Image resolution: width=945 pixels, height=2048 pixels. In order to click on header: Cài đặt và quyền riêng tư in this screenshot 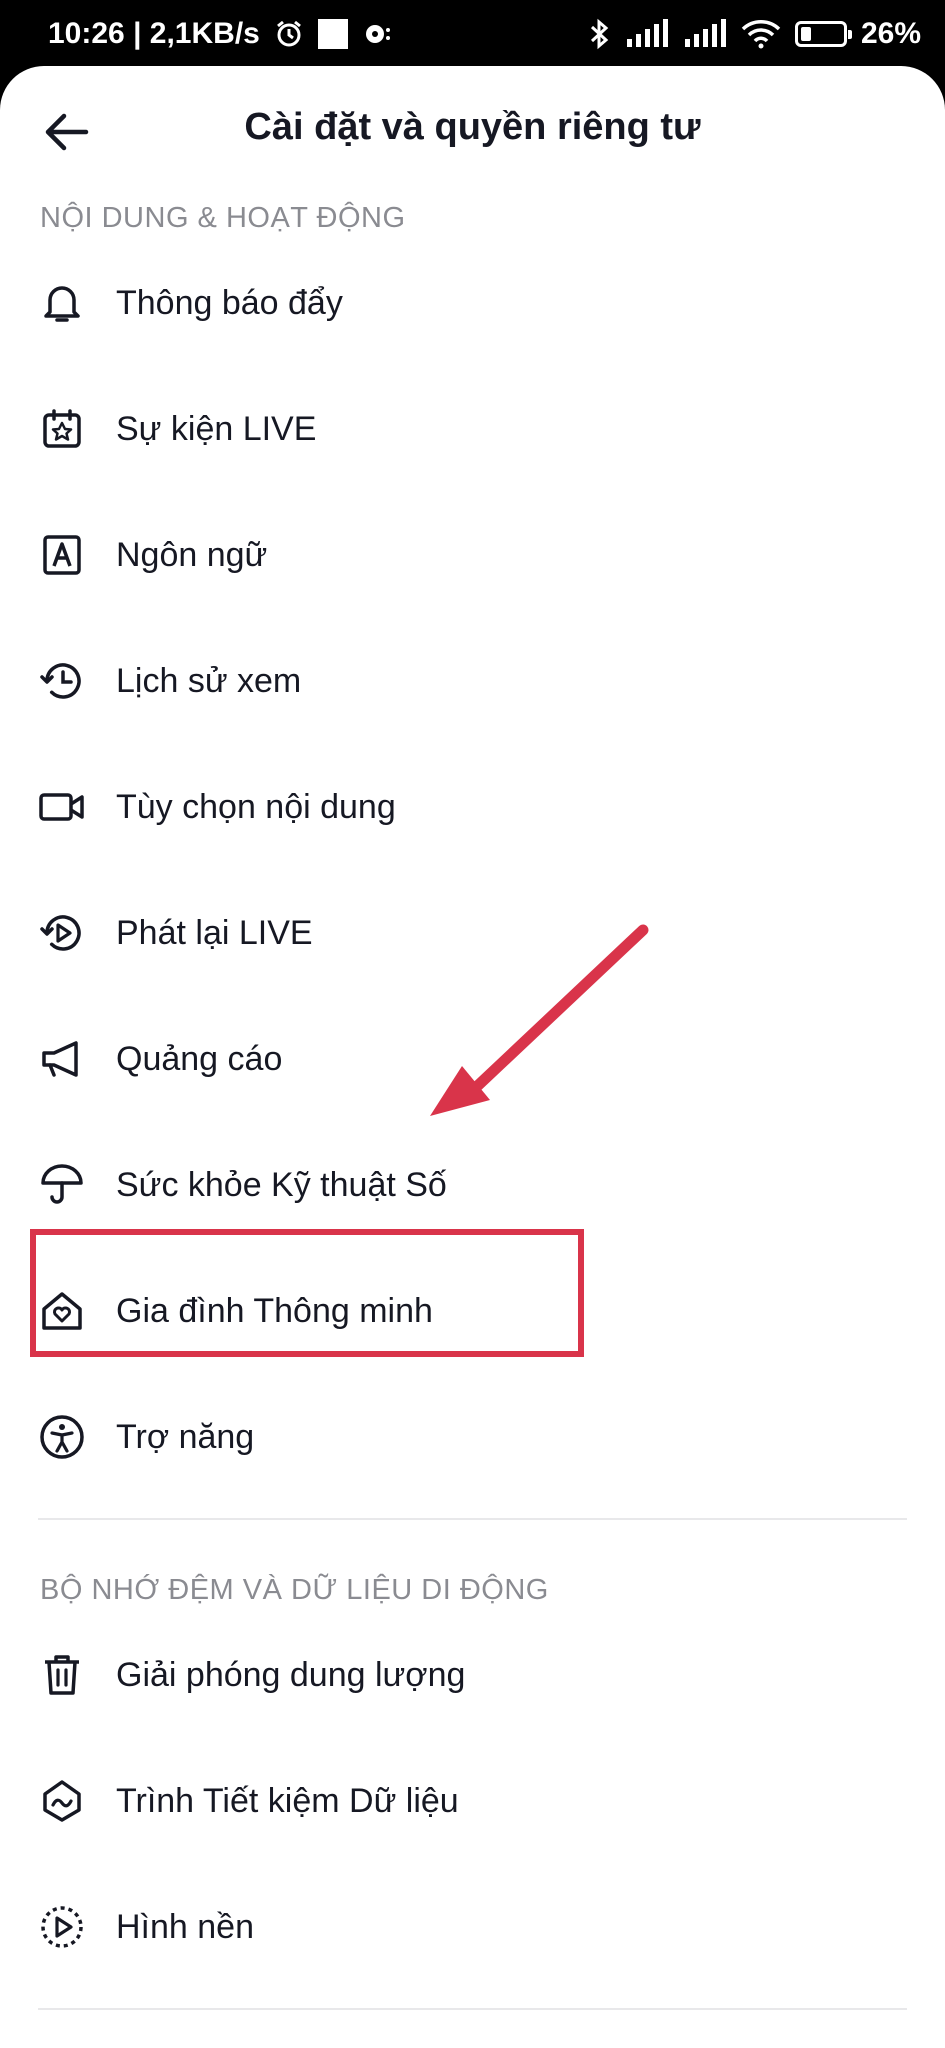, I will do `click(472, 131)`.